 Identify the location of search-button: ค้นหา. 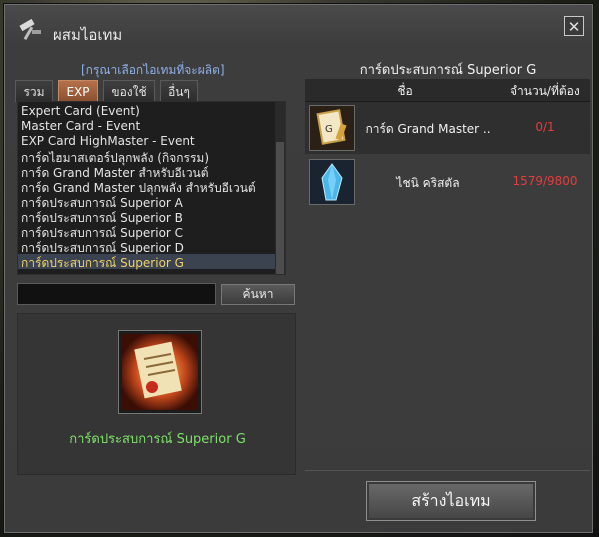
(258, 294).